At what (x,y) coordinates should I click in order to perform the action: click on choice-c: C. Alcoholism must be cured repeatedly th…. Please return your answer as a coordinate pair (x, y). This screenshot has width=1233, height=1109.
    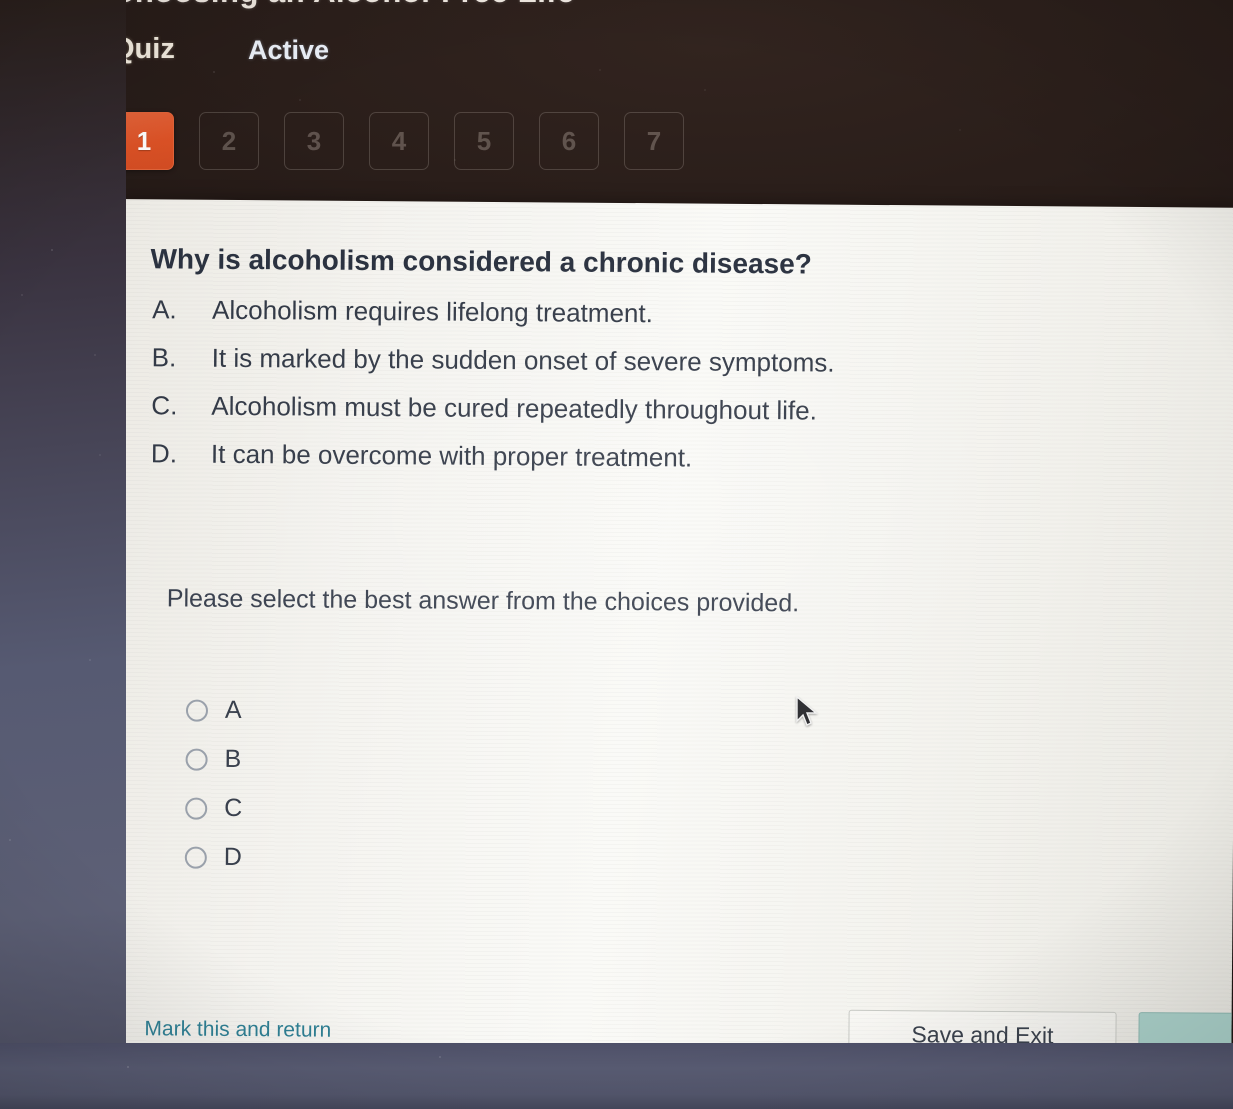
    Looking at the image, I should click on (484, 408).